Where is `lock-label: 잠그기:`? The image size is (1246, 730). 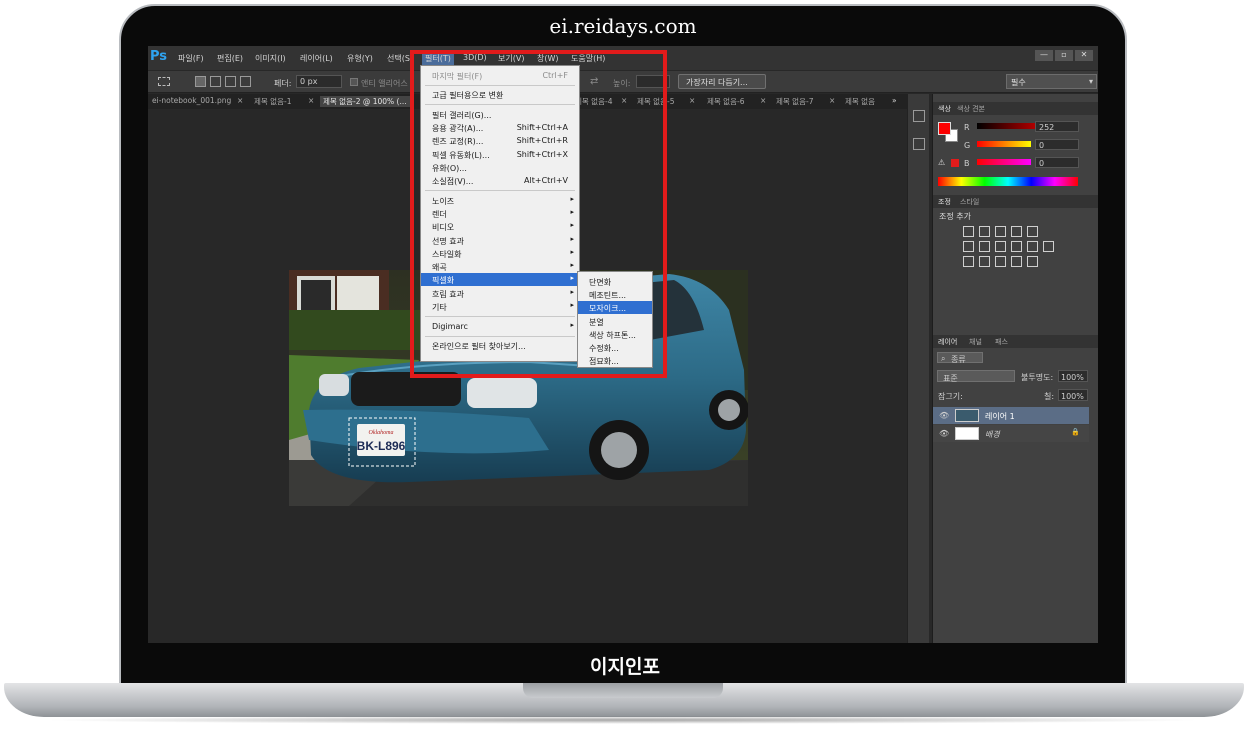
lock-label: 잠그기: is located at coordinates (950, 396).